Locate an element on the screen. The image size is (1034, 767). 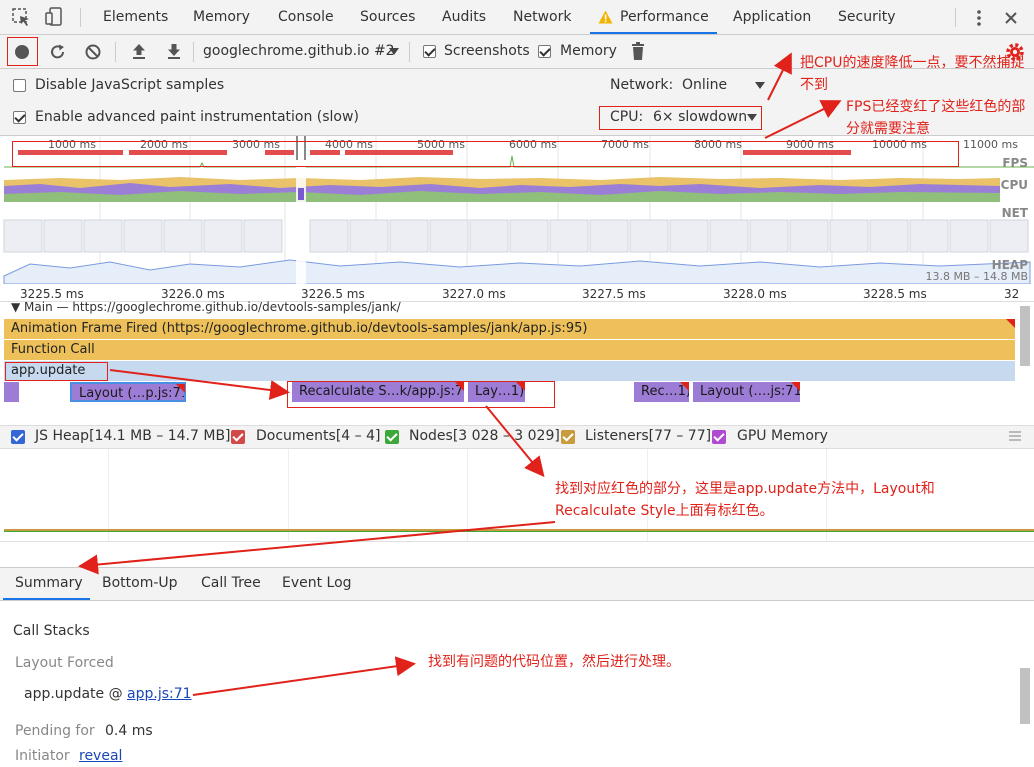
nodes-label: Nodes[3 028 – 3 029] is located at coordinates (484, 436).